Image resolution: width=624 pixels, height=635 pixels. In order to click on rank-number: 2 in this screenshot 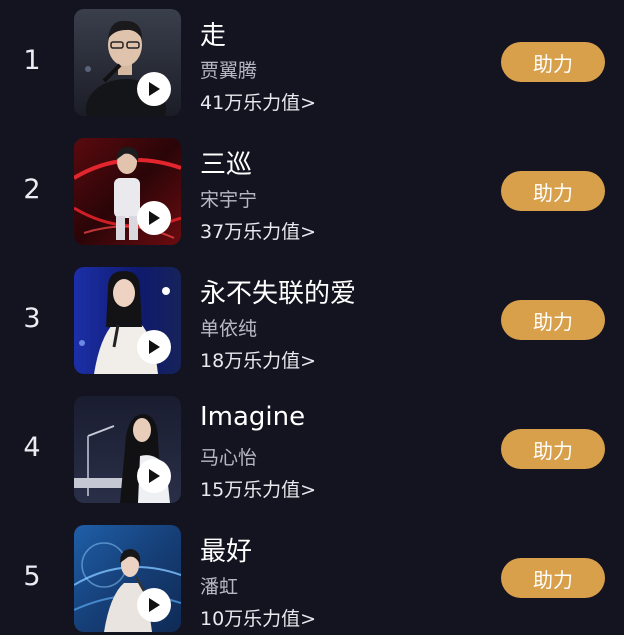, I will do `click(32, 189)`.